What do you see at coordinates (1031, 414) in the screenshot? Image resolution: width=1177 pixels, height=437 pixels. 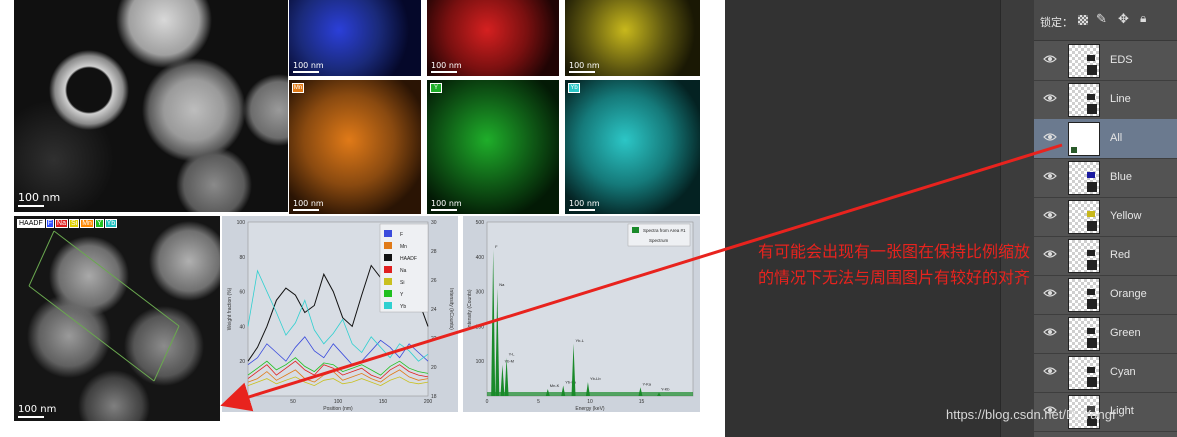 I see `watermark: https://blog.csdn.net/D_Yangf` at bounding box center [1031, 414].